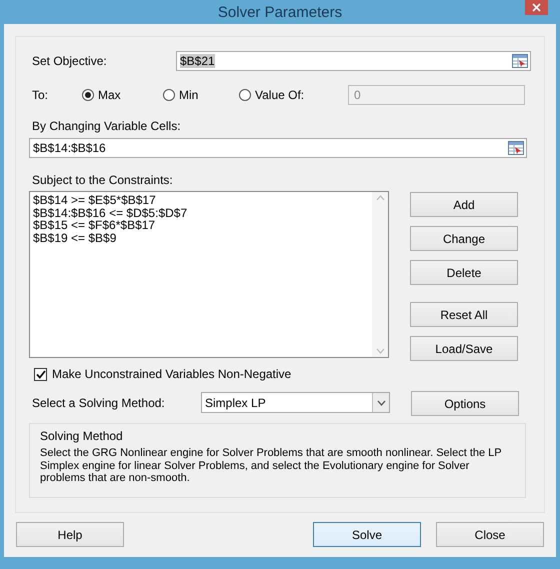 This screenshot has height=569, width=560. I want to click on close-icon, so click(536, 7).